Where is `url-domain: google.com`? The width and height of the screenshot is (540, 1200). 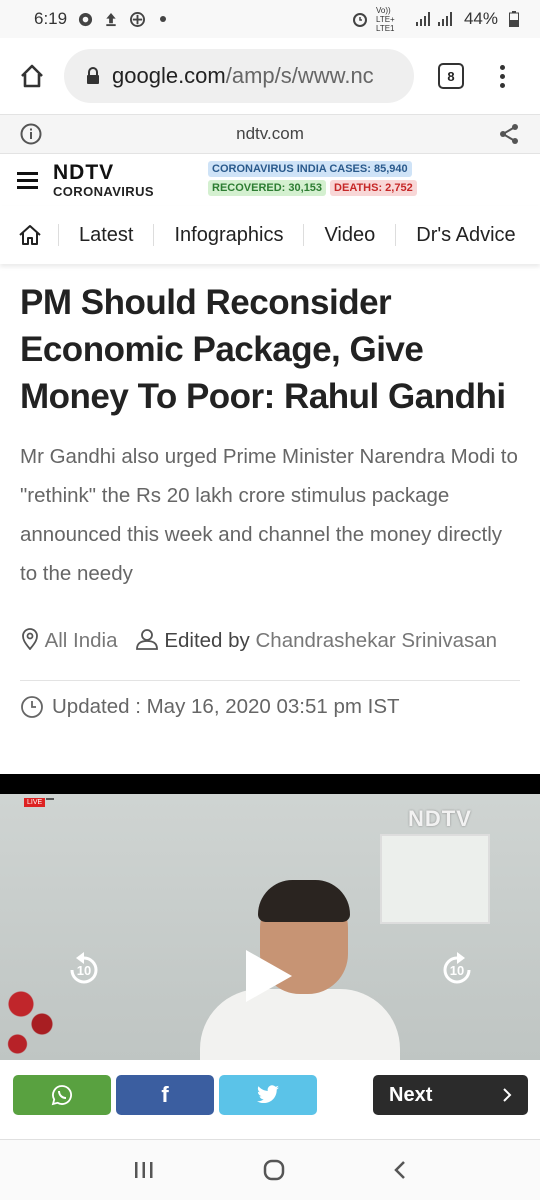
url-domain: google.com is located at coordinates (169, 75).